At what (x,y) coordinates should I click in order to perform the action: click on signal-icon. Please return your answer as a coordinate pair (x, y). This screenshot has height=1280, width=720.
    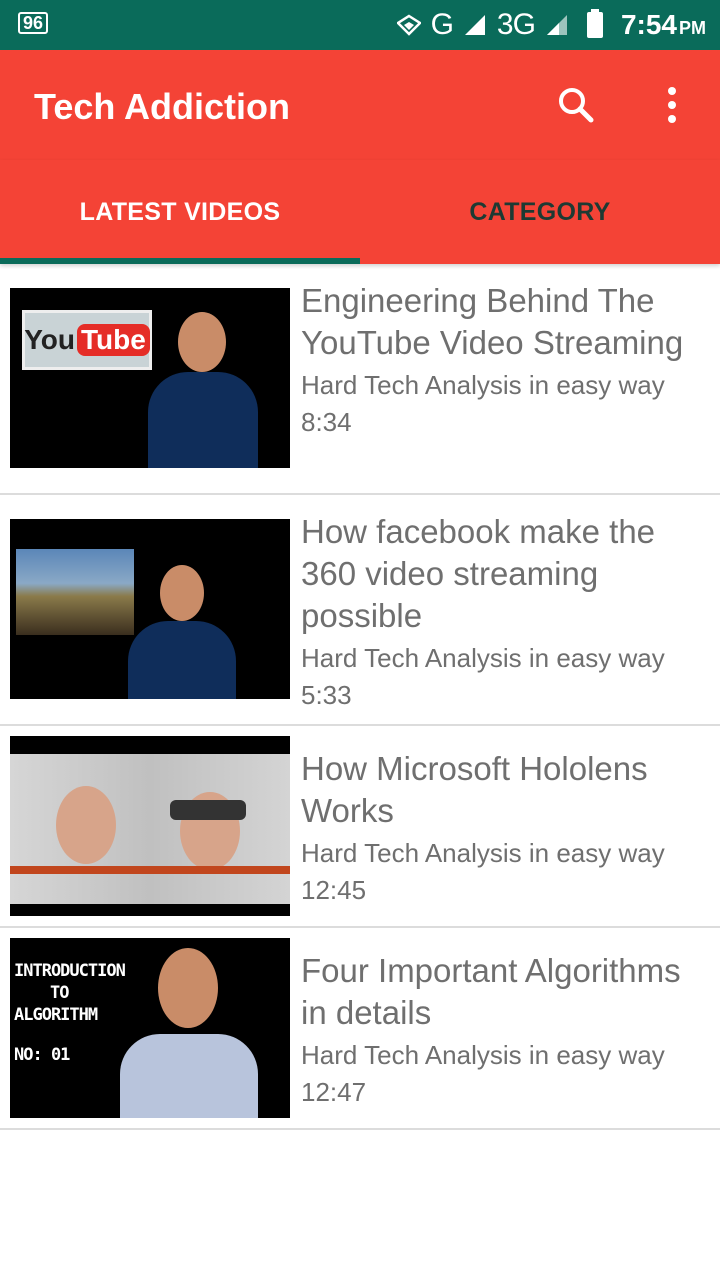
    Looking at the image, I should click on (474, 25).